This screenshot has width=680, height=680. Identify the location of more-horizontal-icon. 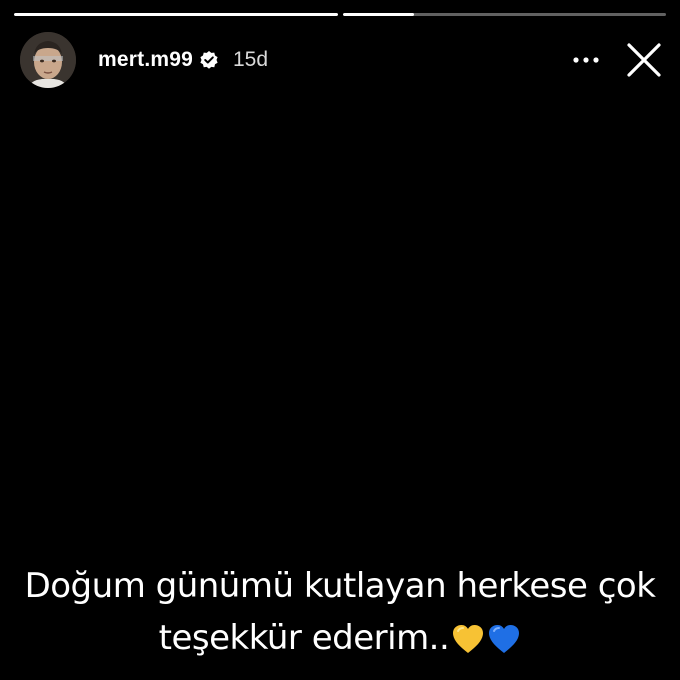
(586, 60).